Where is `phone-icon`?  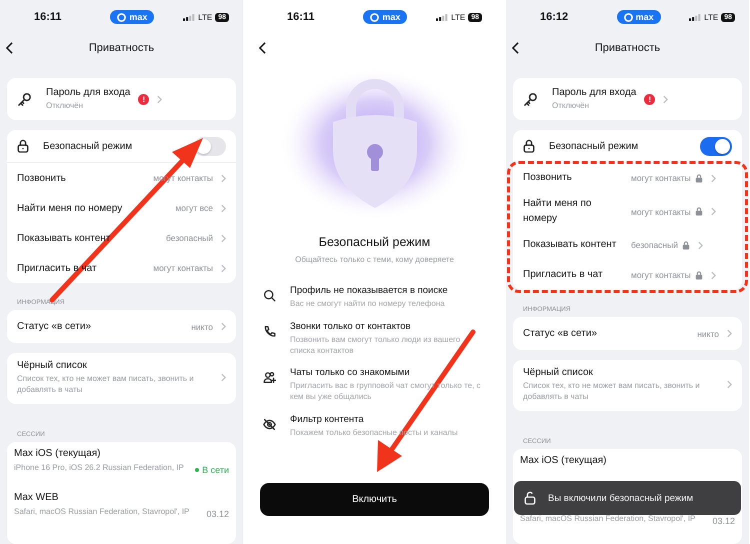 phone-icon is located at coordinates (269, 331).